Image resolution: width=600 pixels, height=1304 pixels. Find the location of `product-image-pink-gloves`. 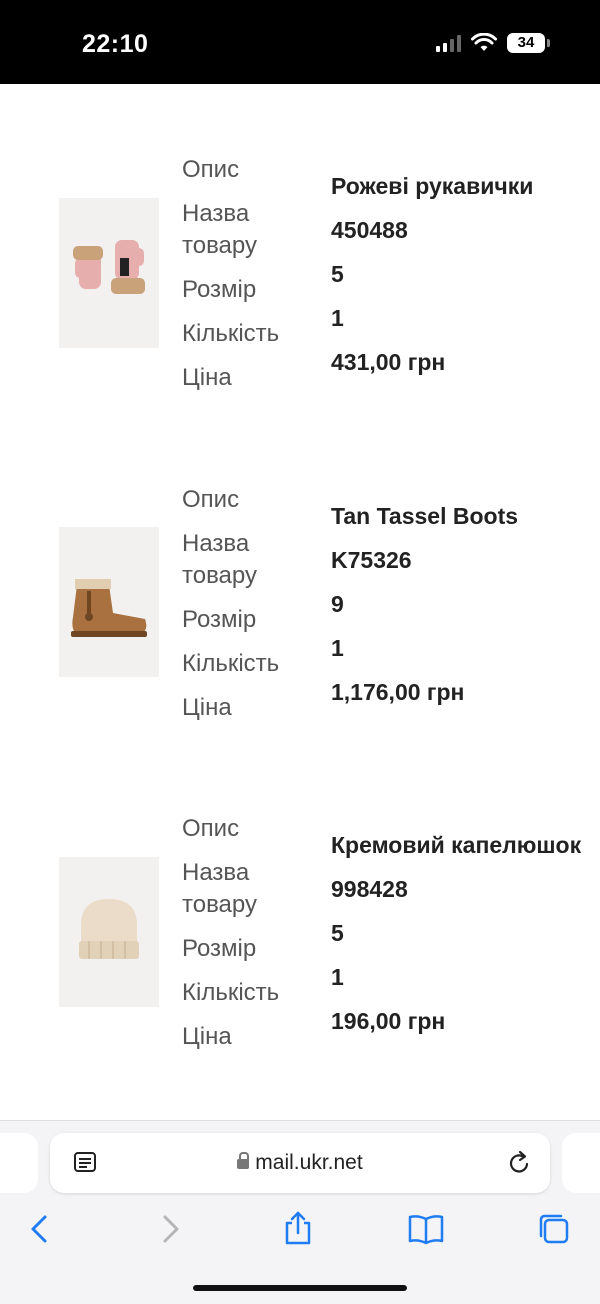

product-image-pink-gloves is located at coordinates (109, 273).